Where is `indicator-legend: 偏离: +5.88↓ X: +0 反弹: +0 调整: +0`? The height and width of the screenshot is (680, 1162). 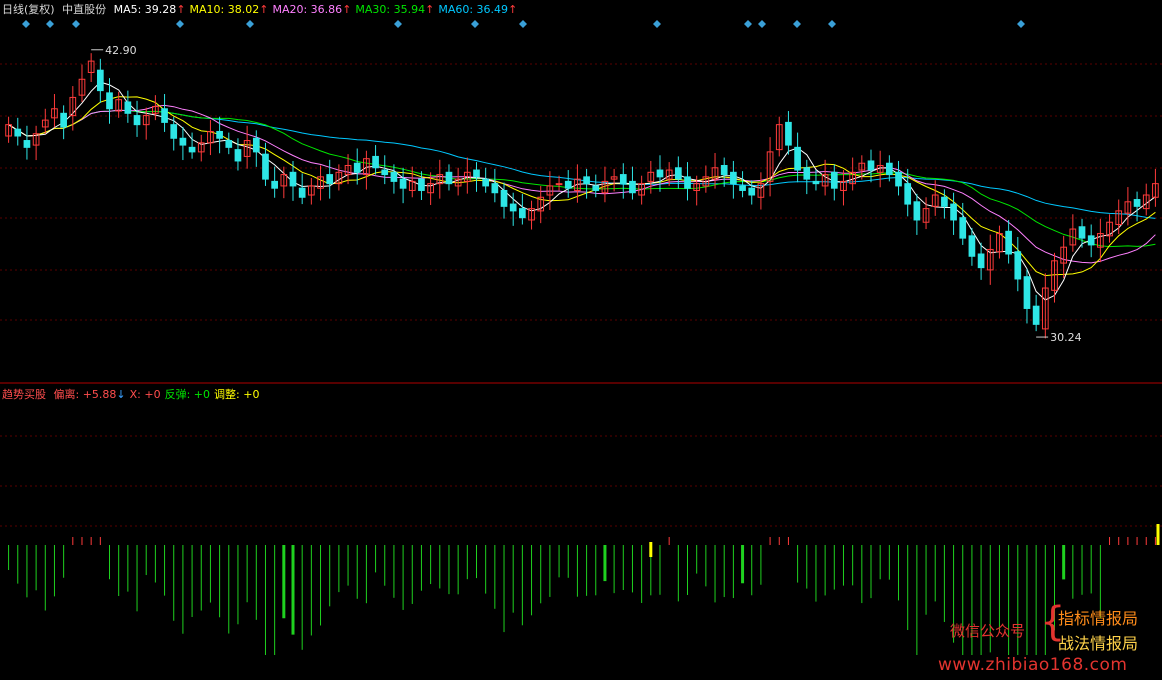 indicator-legend: 偏离: +5.88↓ X: +0 反弹: +0 调整: +0 is located at coordinates (159, 394).